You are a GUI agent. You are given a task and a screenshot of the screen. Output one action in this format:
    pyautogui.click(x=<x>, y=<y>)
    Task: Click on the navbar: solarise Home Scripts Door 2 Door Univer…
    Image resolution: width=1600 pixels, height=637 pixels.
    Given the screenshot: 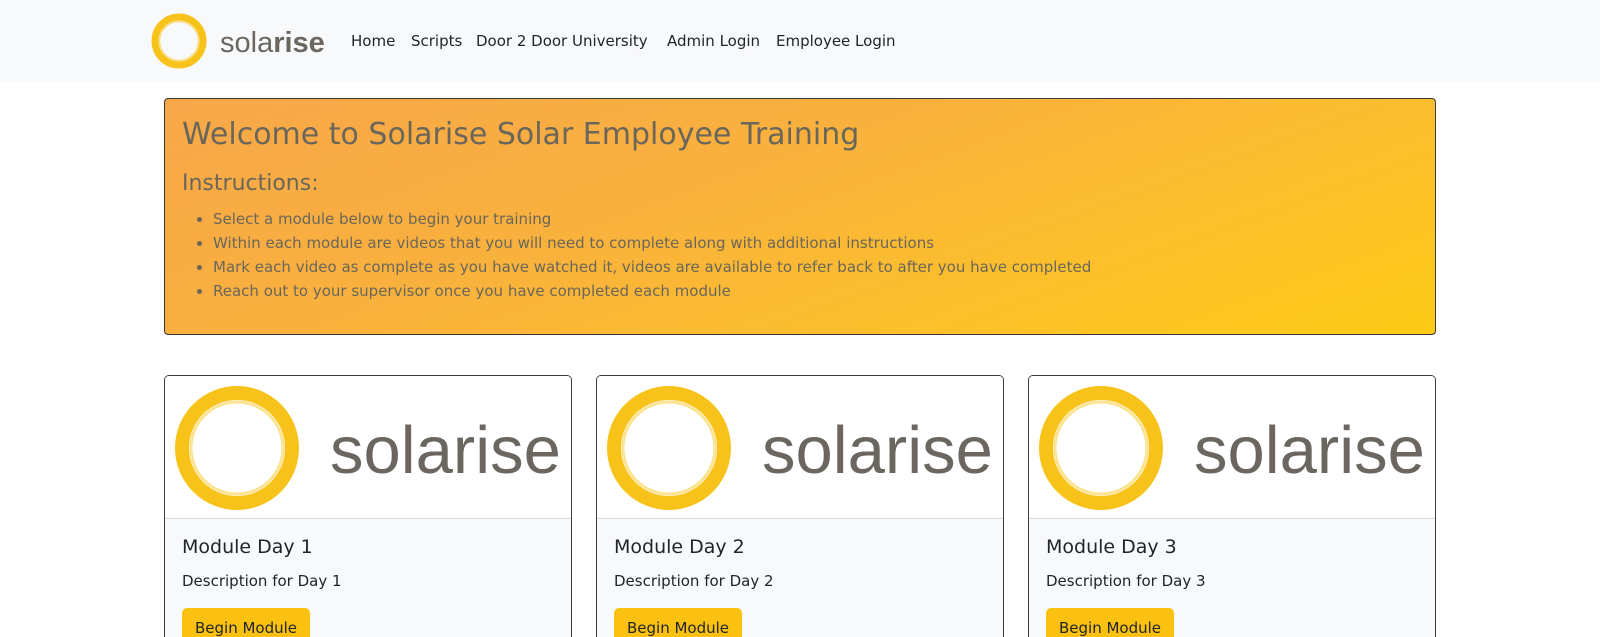 What is the action you would take?
    pyautogui.click(x=800, y=41)
    